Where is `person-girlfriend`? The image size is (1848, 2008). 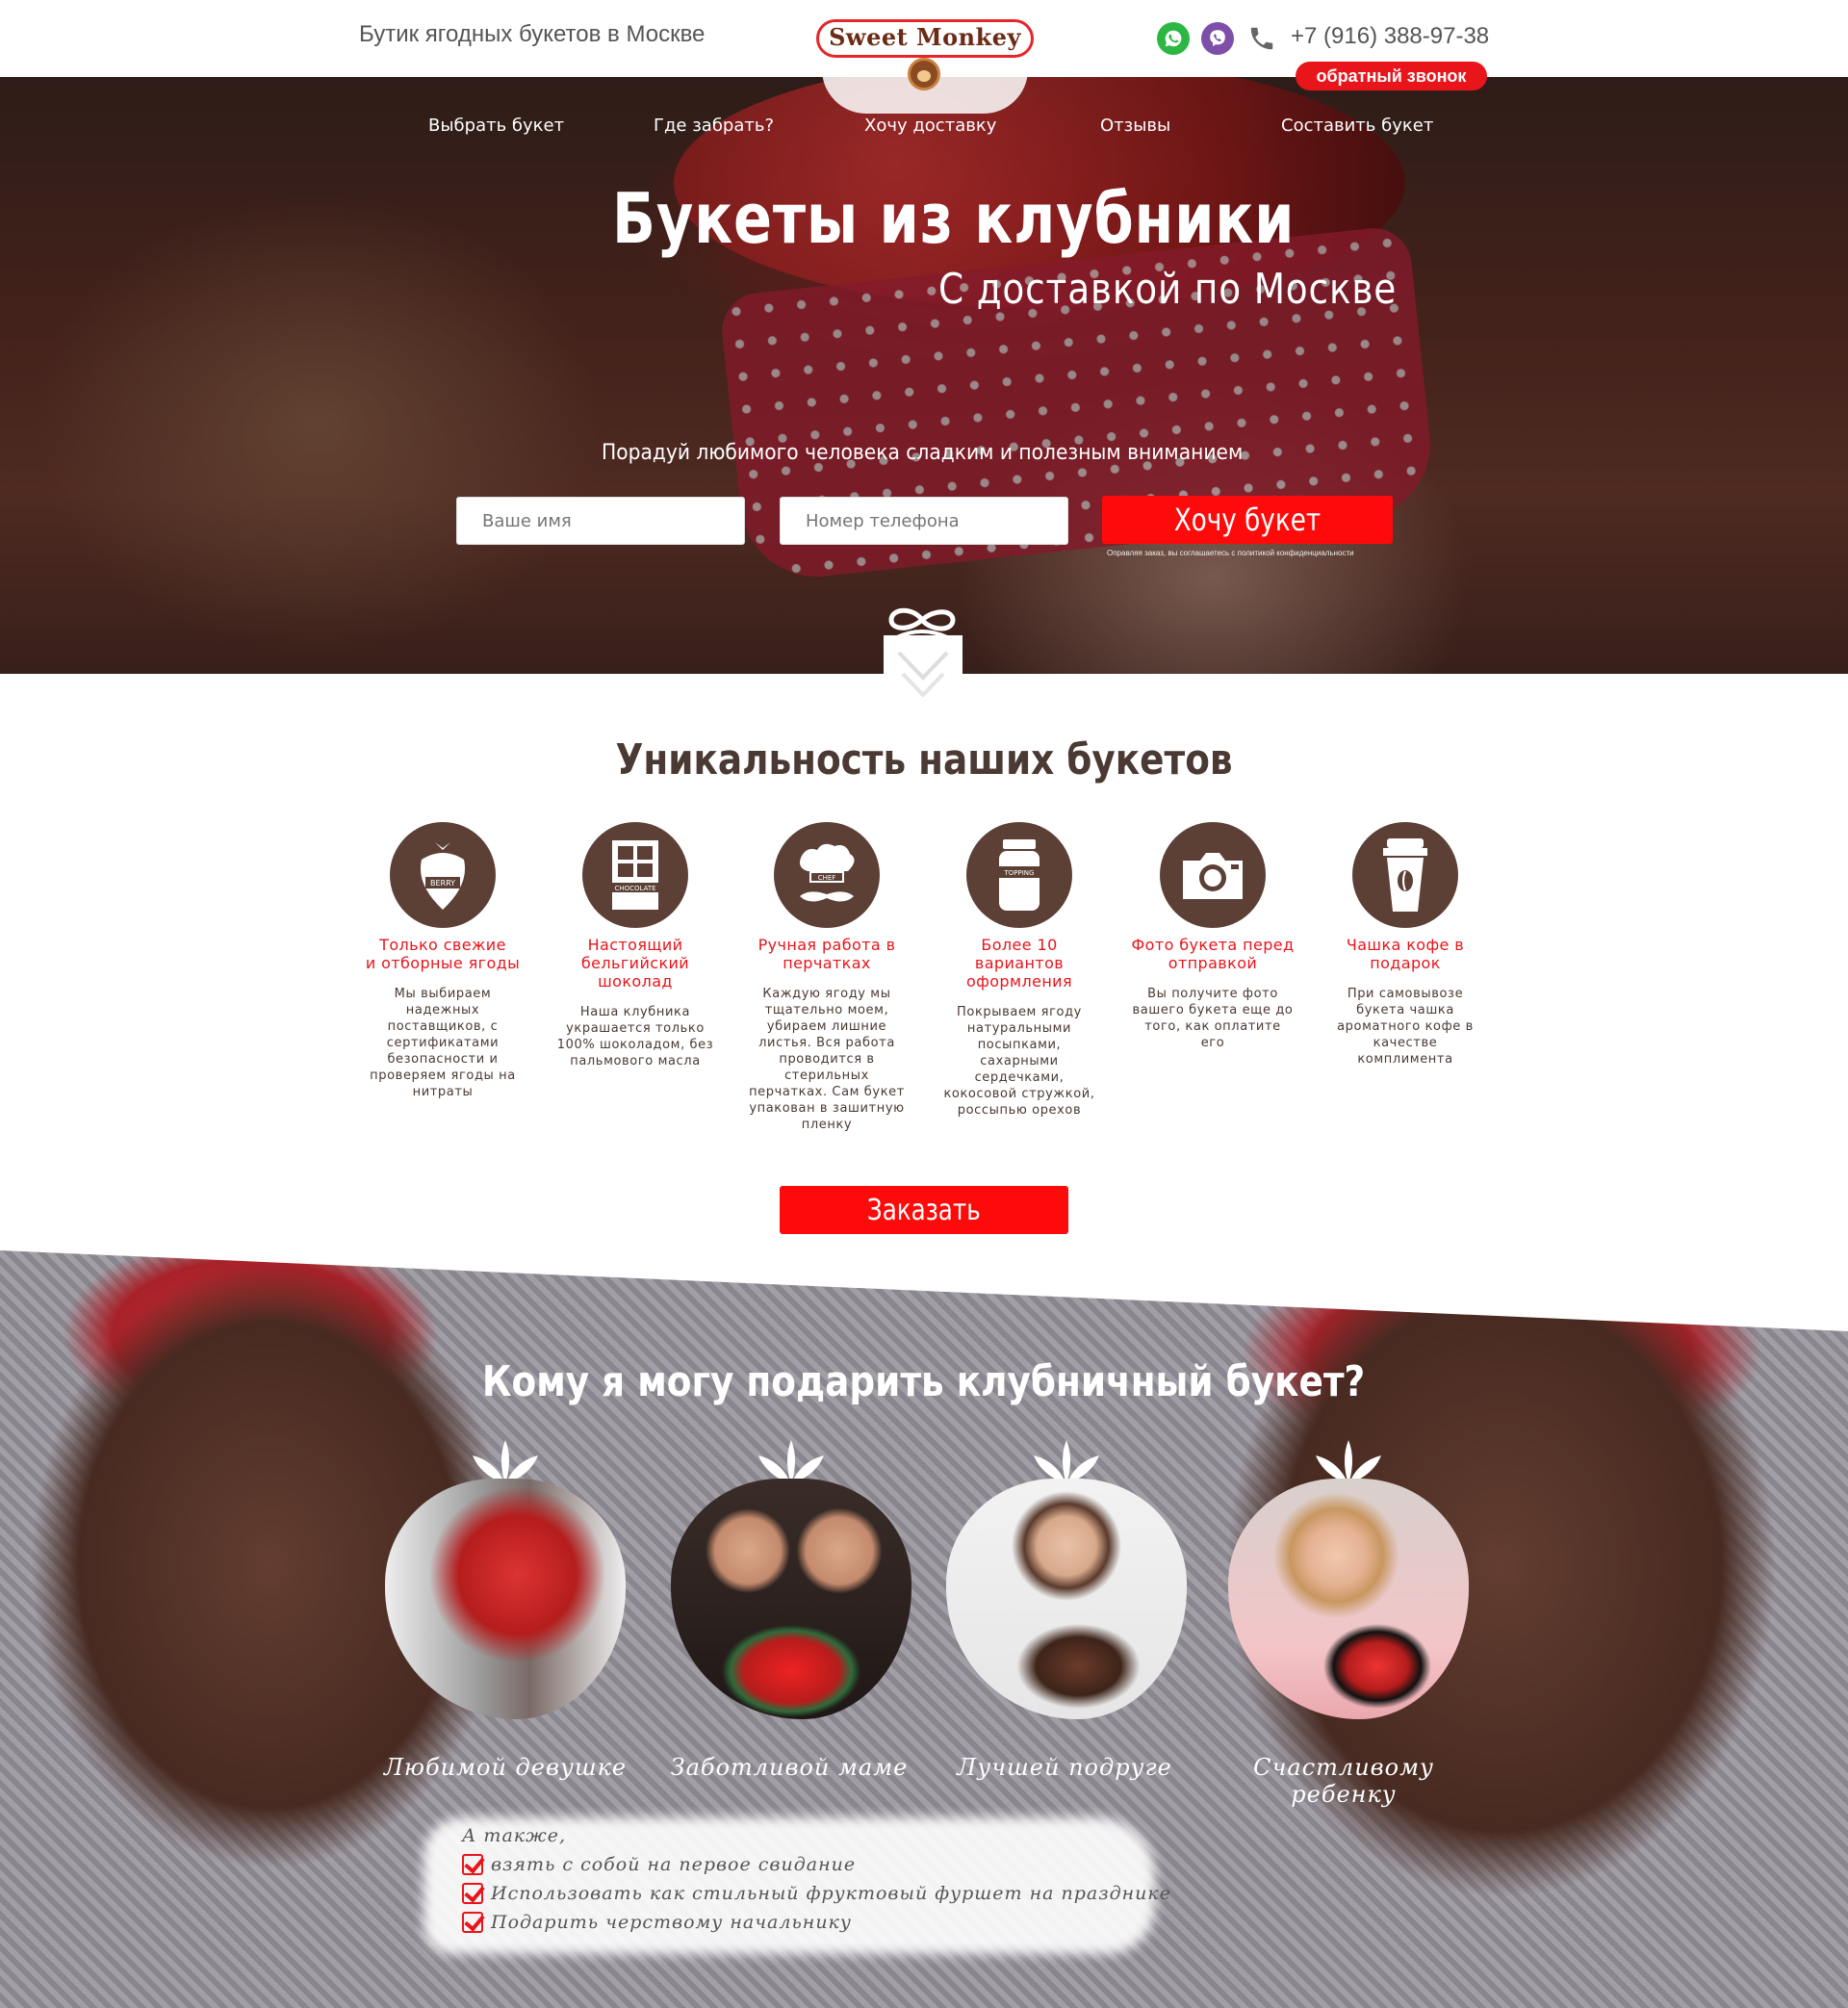 person-girlfriend is located at coordinates (505, 1579).